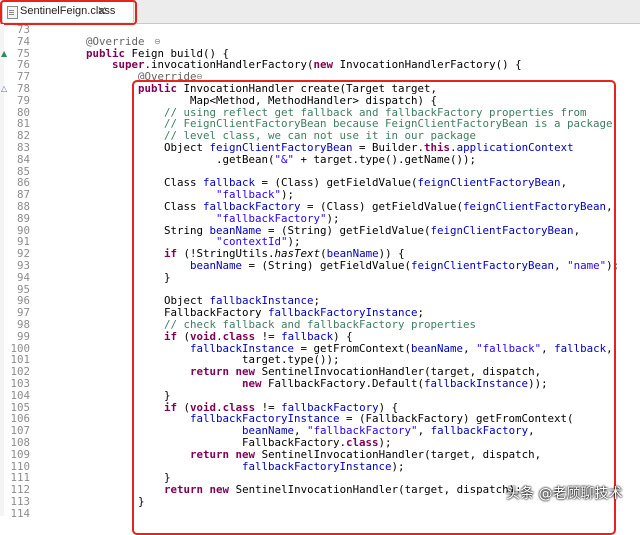  I want to click on code-token: InvocationHandlerFactory() {, so click(427, 65).